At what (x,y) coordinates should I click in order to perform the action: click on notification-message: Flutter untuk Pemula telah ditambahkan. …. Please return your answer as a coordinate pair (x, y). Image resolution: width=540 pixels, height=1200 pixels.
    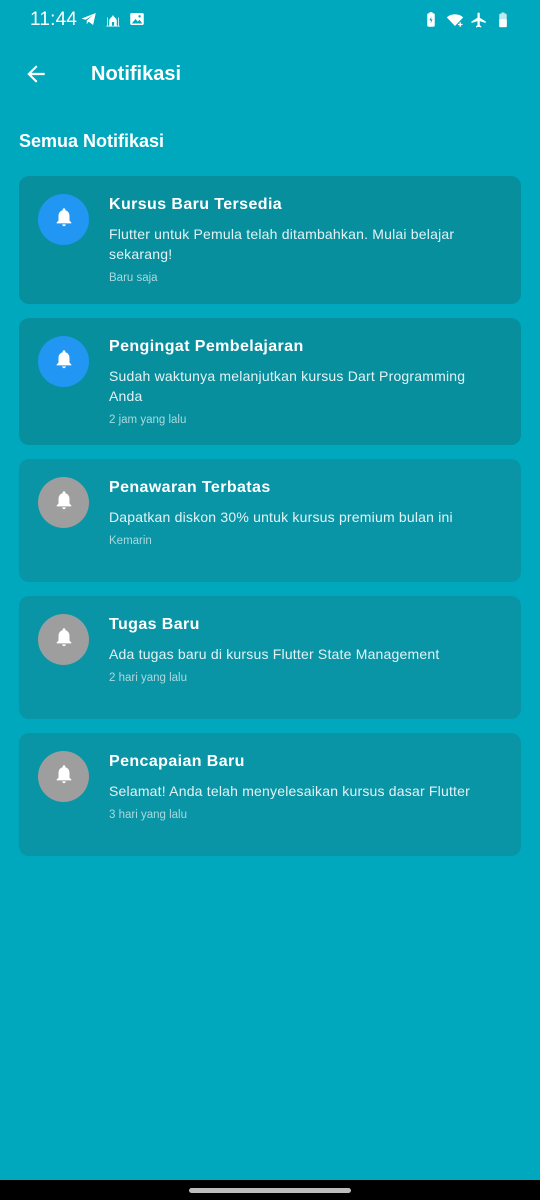
    Looking at the image, I should click on (282, 244).